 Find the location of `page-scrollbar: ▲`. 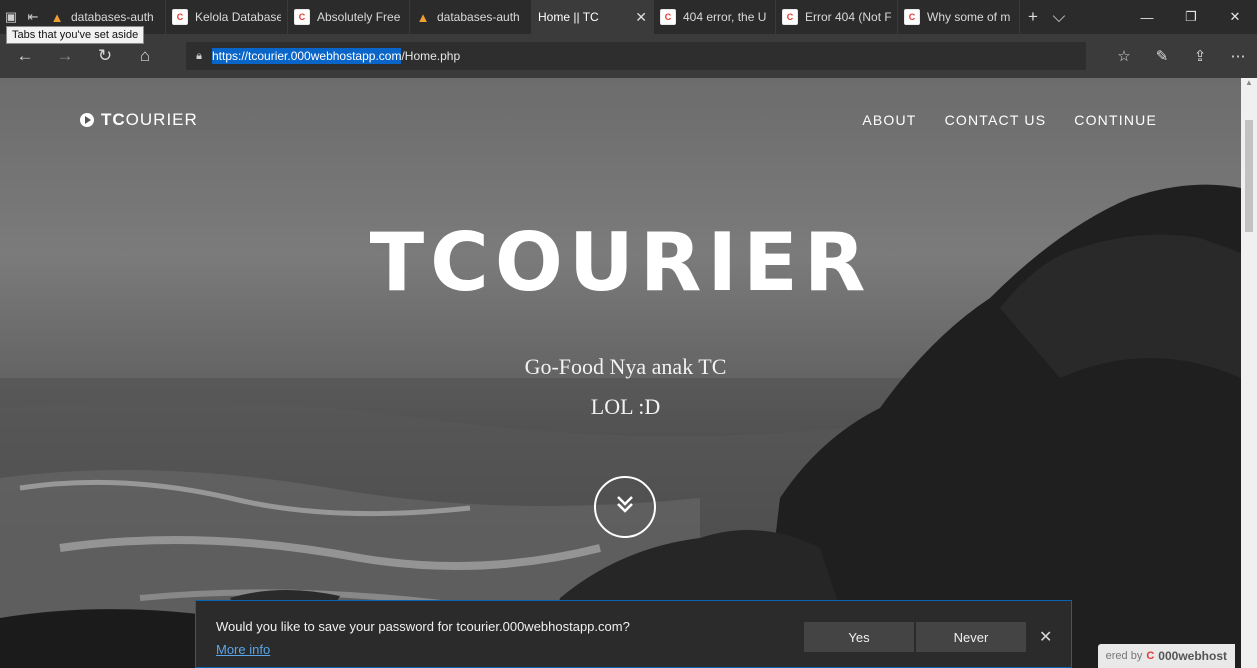

page-scrollbar: ▲ is located at coordinates (1249, 373).